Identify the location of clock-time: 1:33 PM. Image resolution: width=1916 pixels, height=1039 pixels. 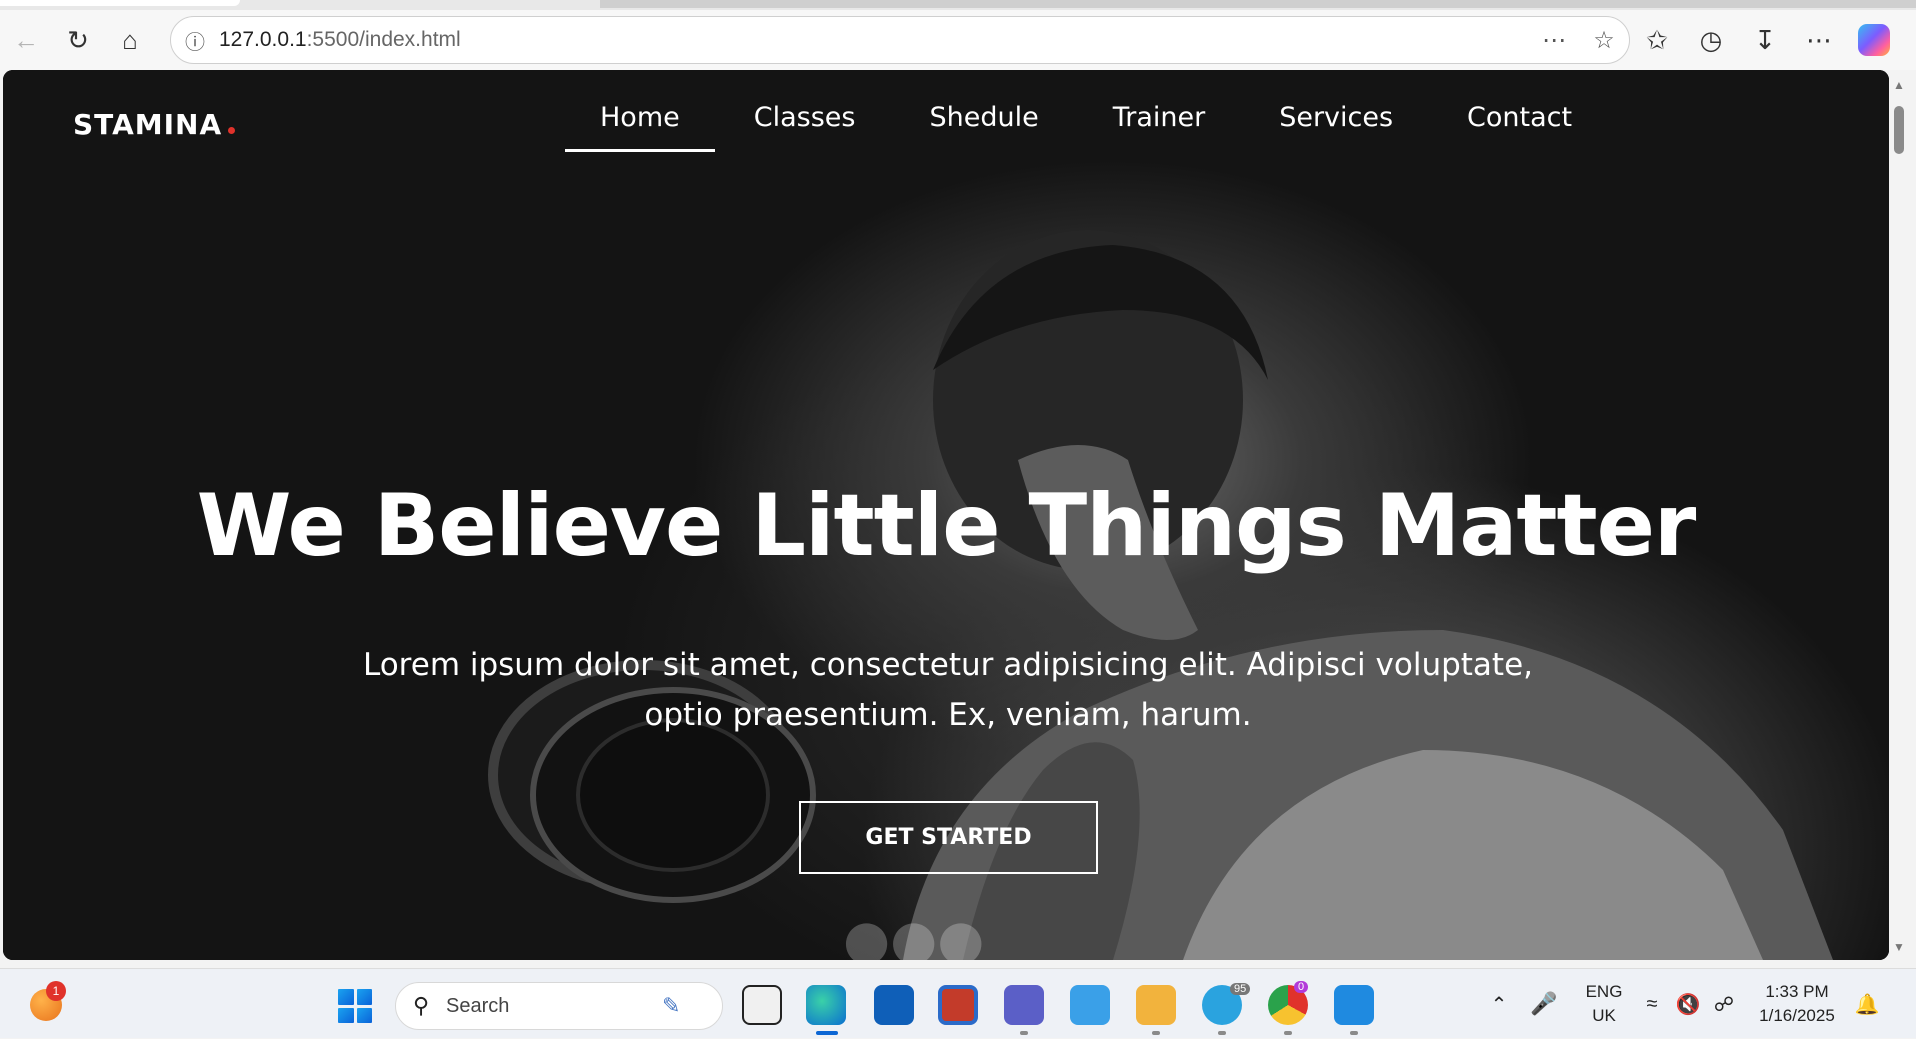
(1797, 991).